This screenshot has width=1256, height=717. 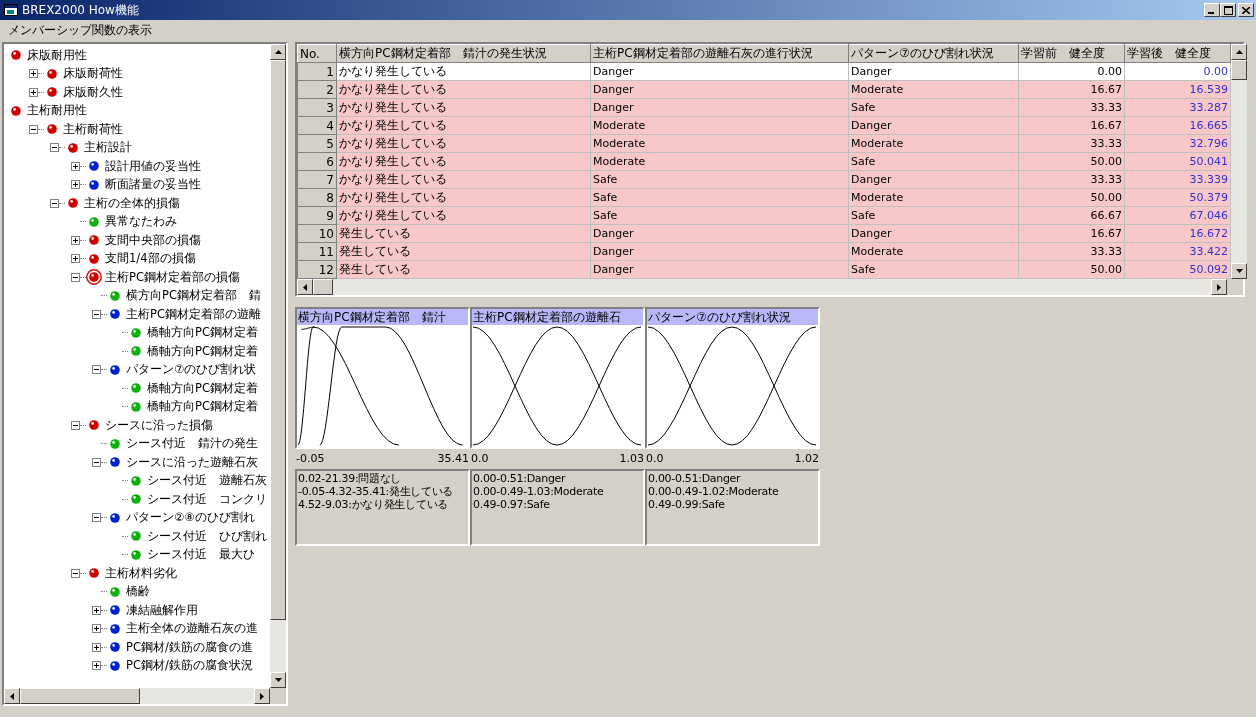 I want to click on chart-title: 横方向PC鋼材定着部 錆汁, so click(x=382, y=317).